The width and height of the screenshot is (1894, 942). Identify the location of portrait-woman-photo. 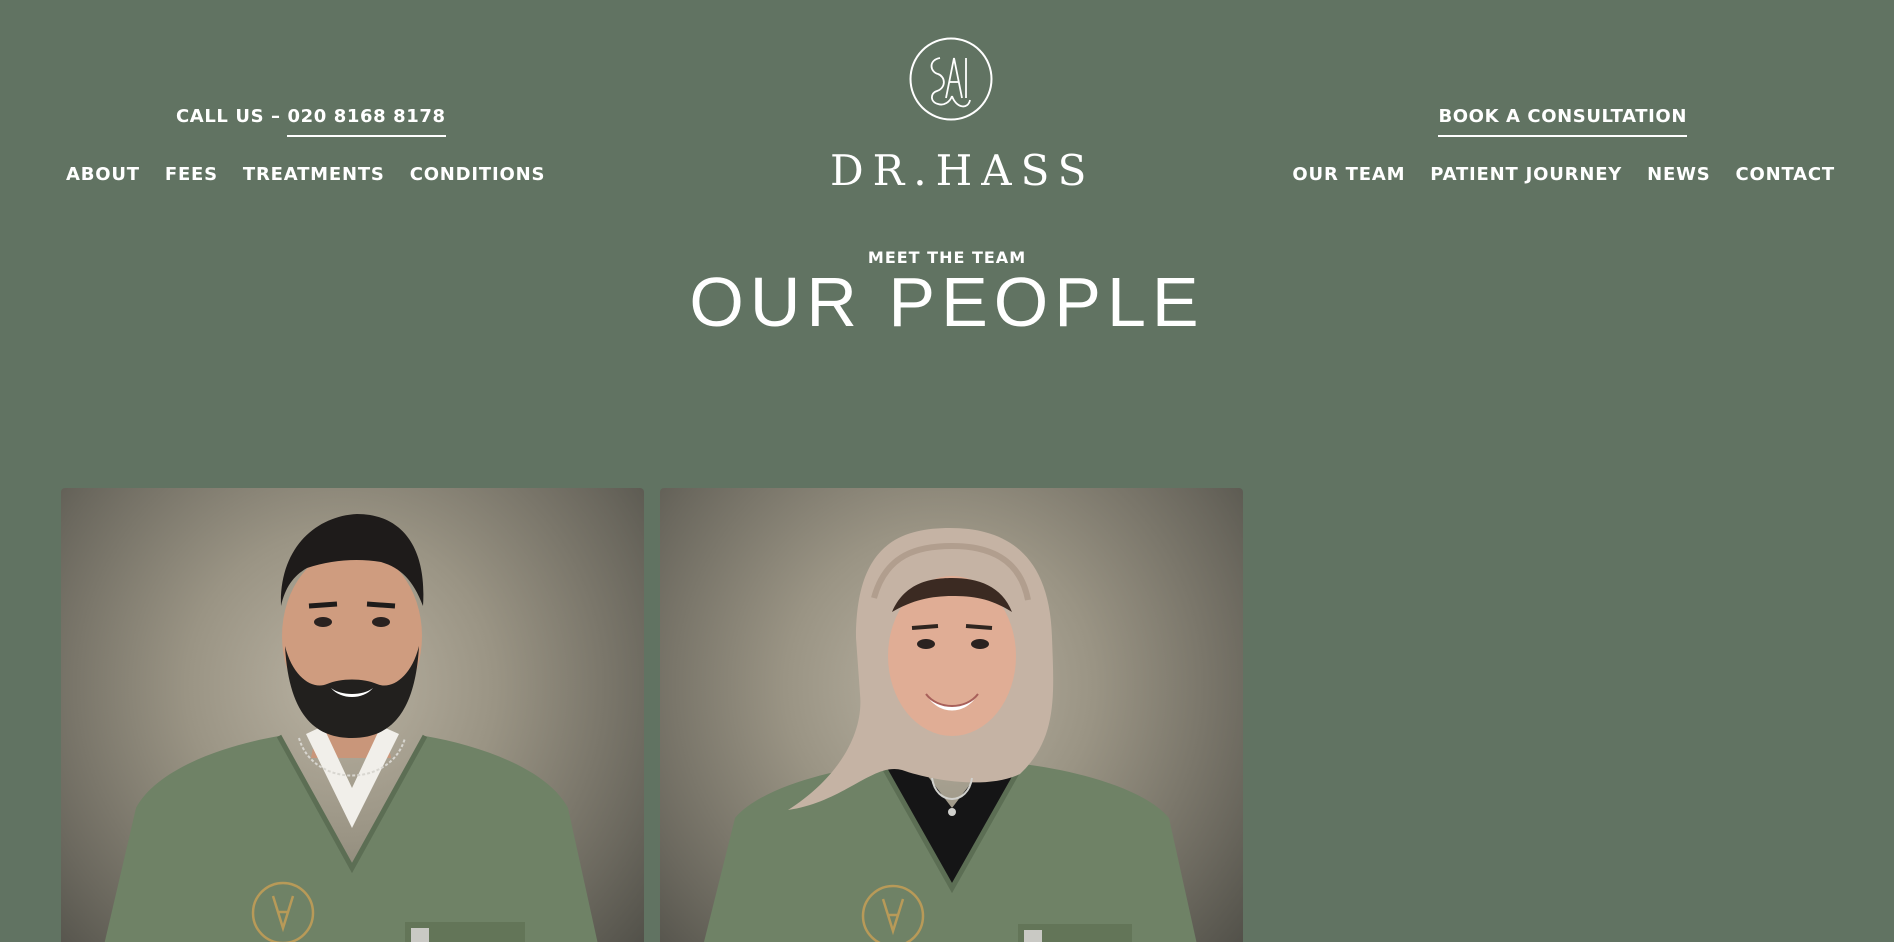
(950, 735).